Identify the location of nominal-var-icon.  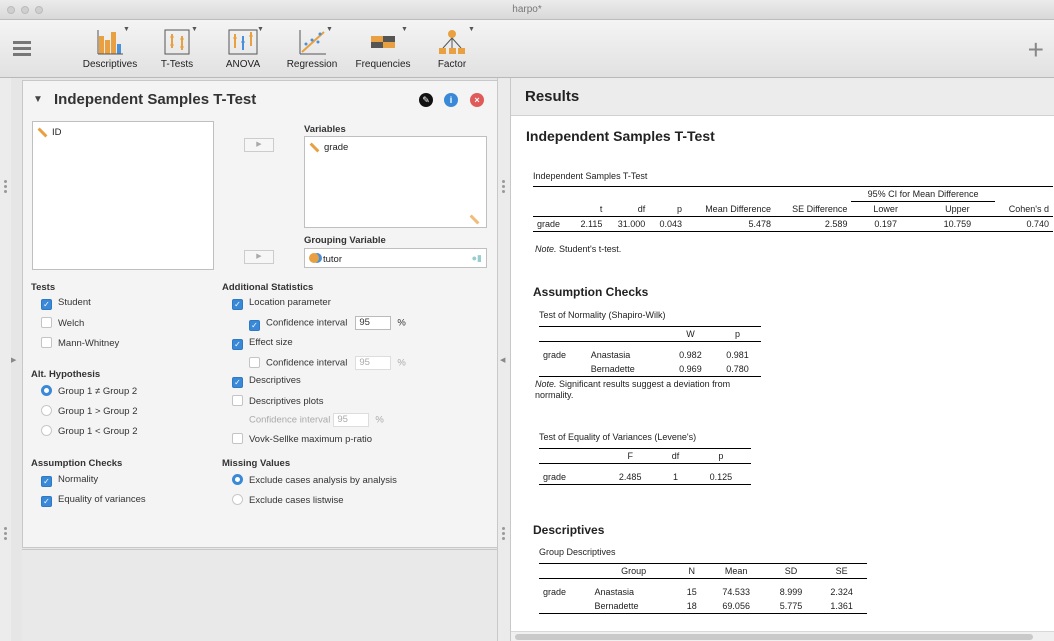
(314, 258).